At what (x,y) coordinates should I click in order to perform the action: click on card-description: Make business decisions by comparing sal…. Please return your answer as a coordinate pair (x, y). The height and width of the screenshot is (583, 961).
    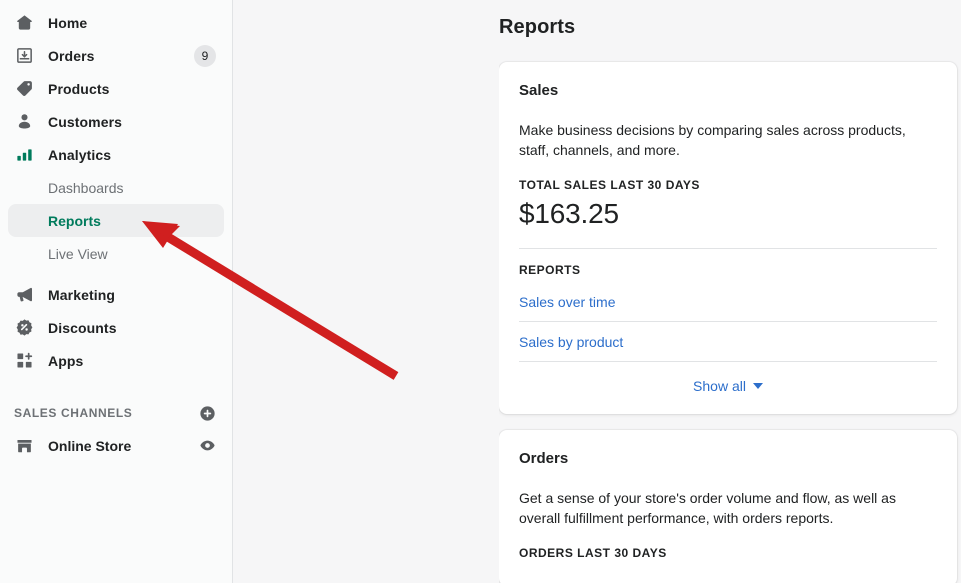
    Looking at the image, I should click on (712, 140).